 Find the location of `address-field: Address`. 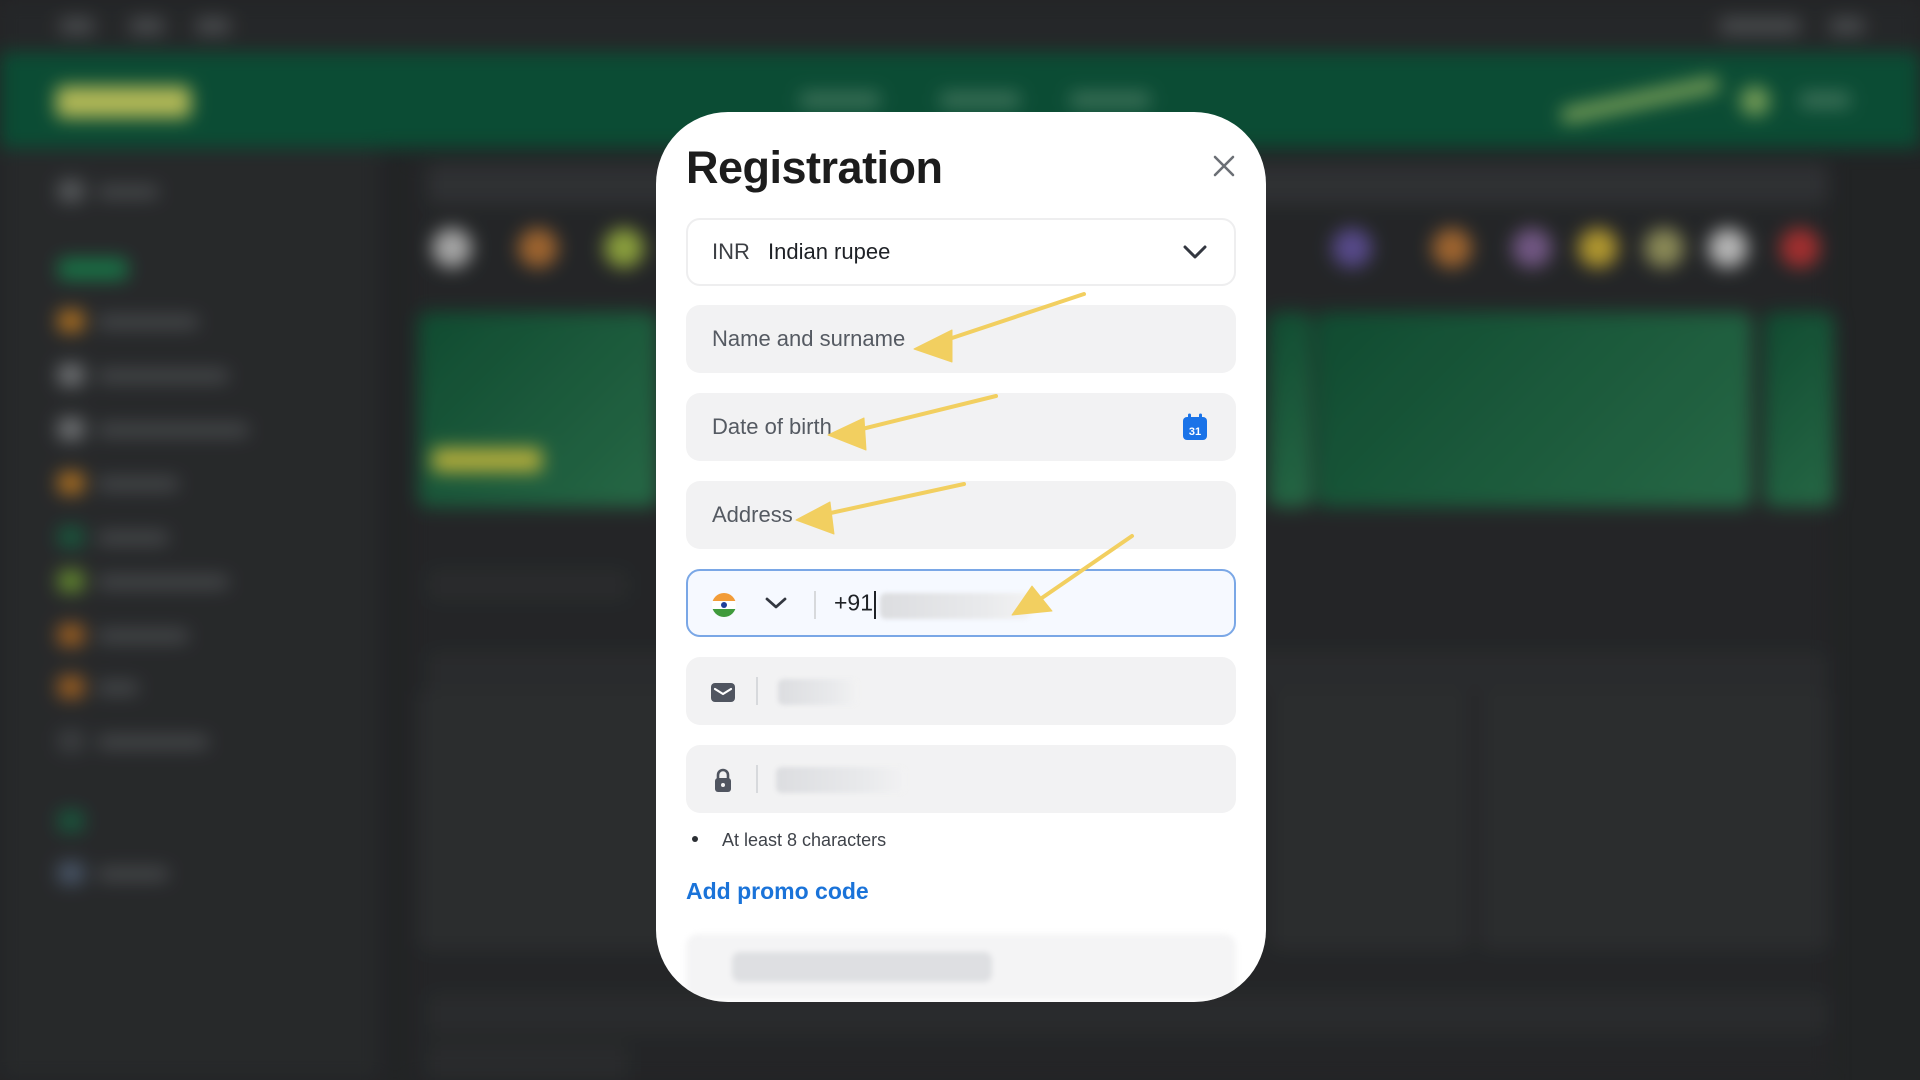

address-field: Address is located at coordinates (961, 515).